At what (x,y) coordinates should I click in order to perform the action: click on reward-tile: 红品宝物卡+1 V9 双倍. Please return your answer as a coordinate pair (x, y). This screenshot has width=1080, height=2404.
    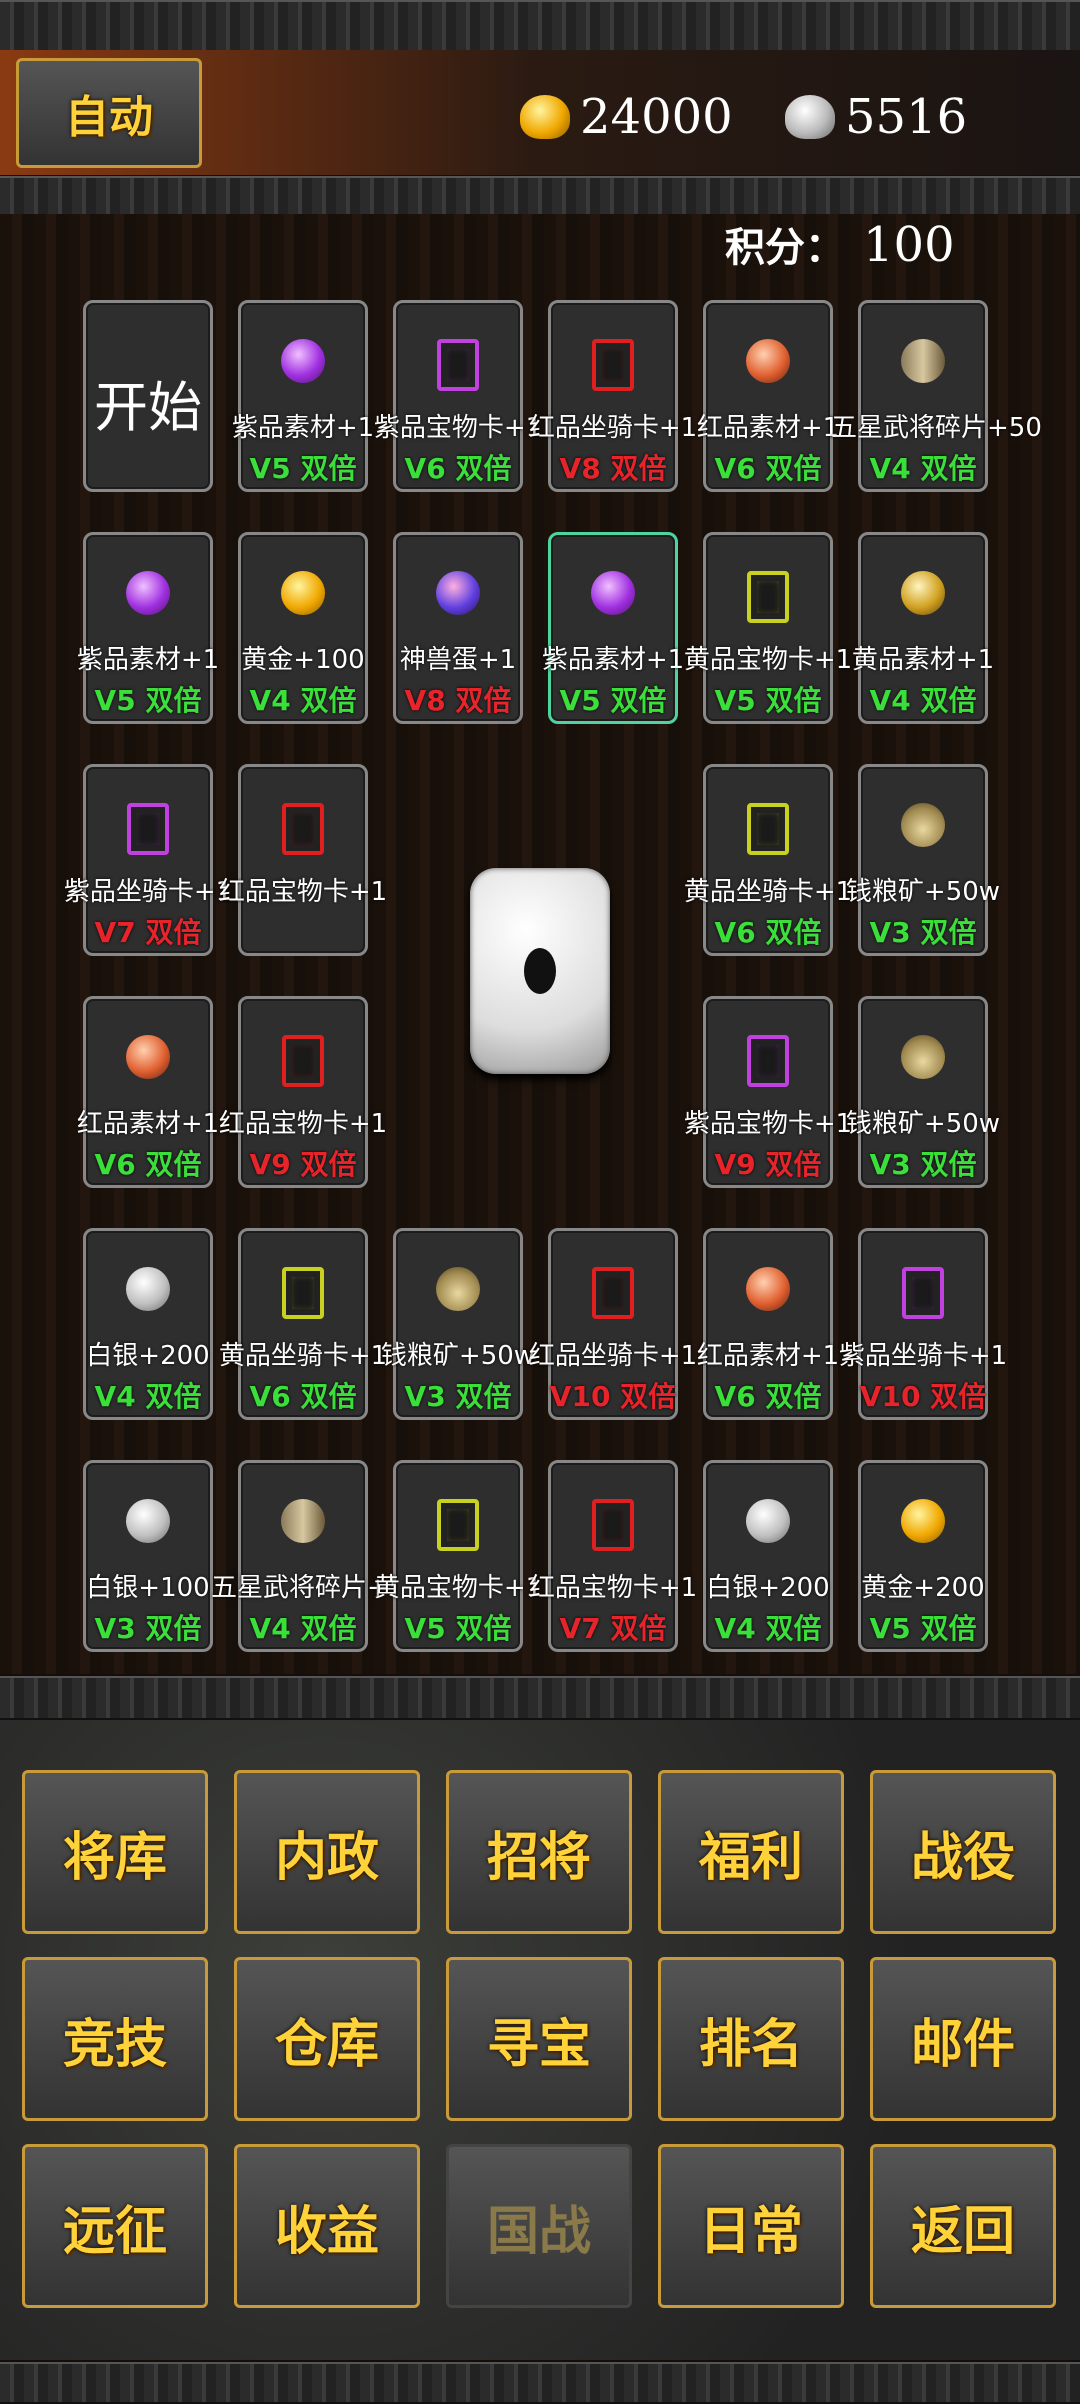
    Looking at the image, I should click on (303, 1092).